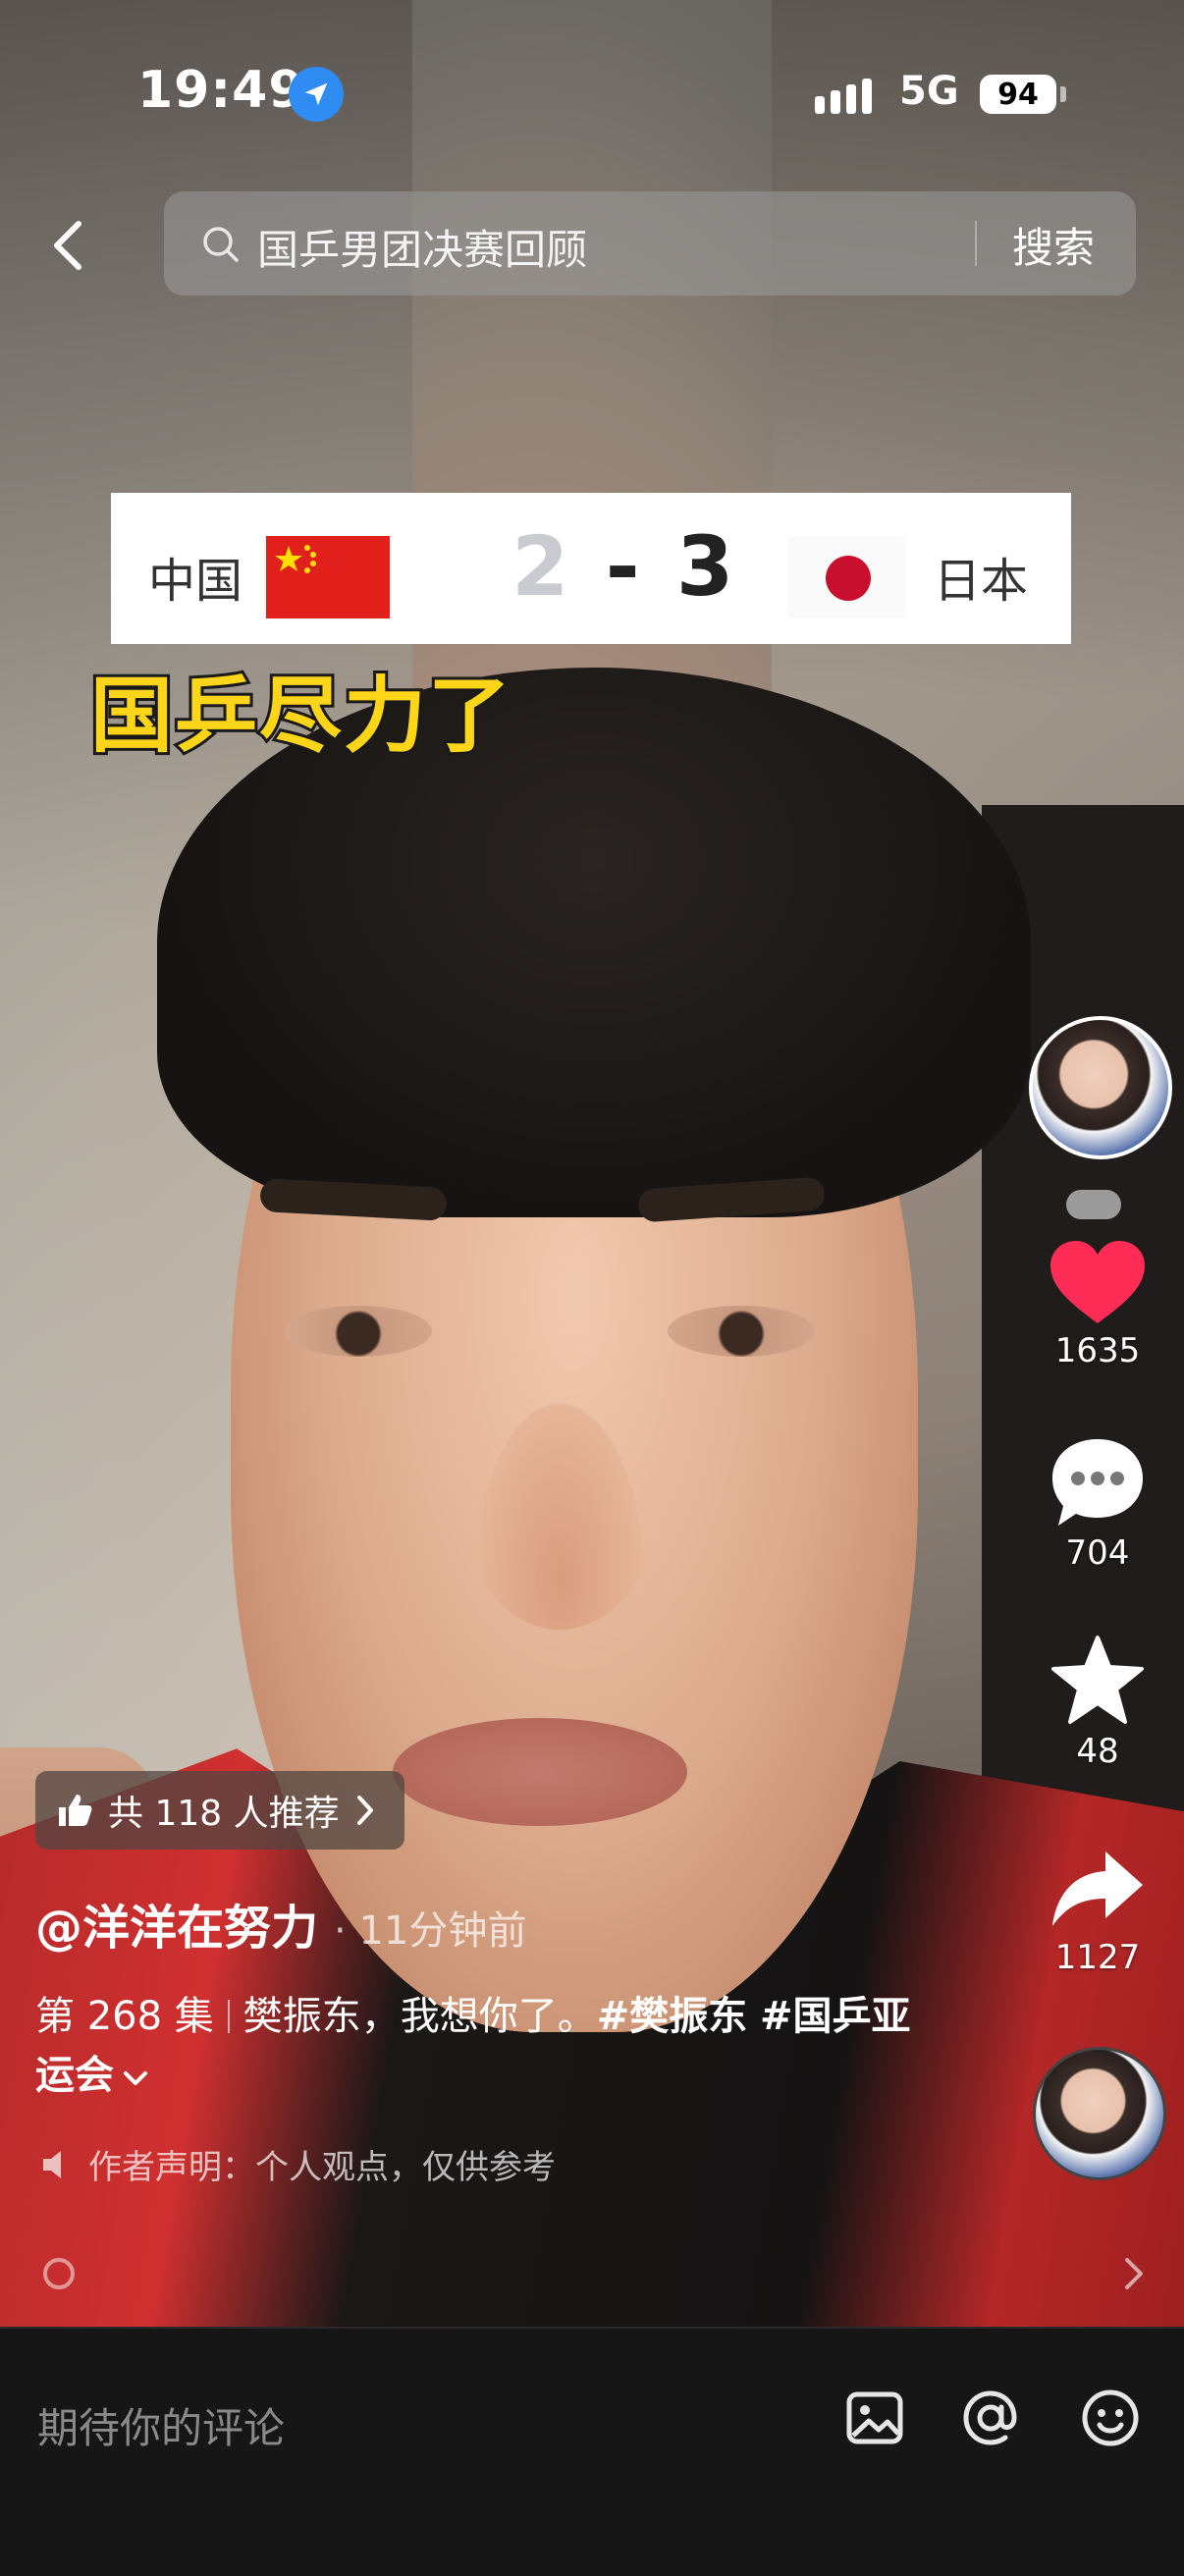  Describe the element at coordinates (844, 96) in the screenshot. I see `cellular-signal-icon` at that location.